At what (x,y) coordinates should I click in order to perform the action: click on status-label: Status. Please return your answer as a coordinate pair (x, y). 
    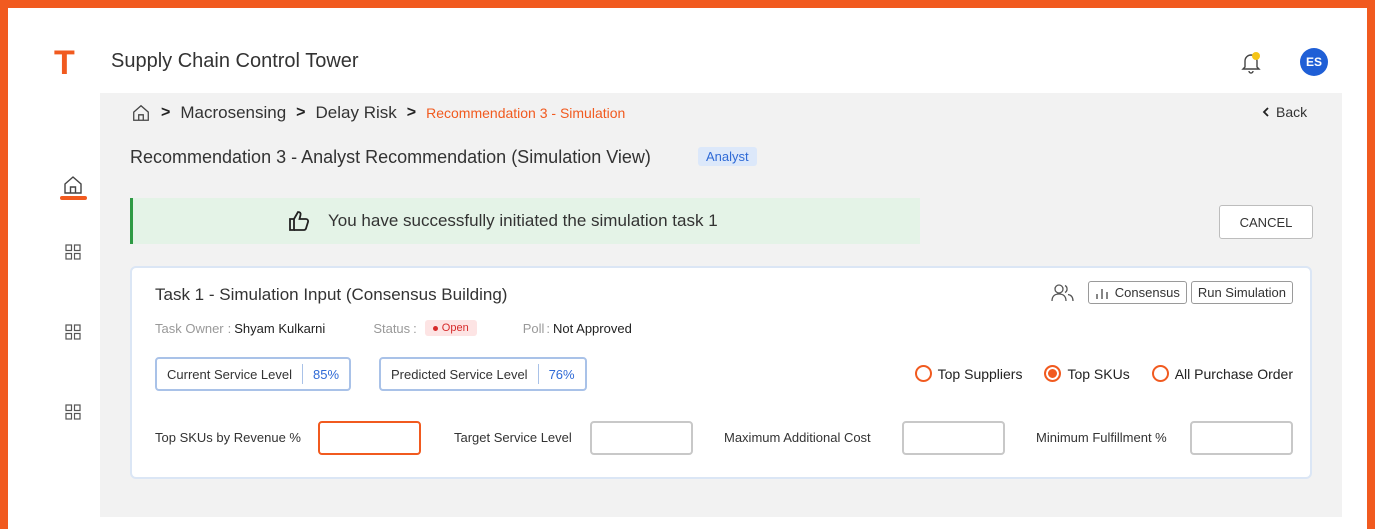
    Looking at the image, I should click on (392, 328).